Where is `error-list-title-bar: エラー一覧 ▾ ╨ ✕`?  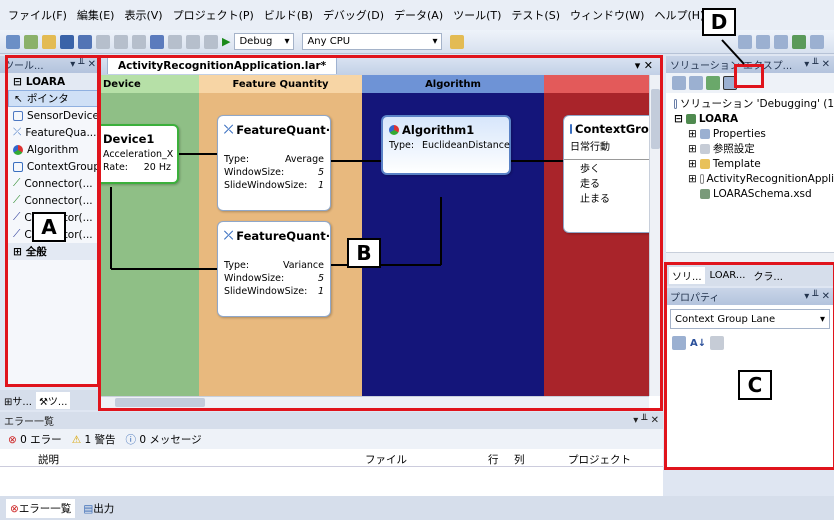
error-list-title-bar: エラー一覧 ▾ ╨ ✕ is located at coordinates (331, 420).